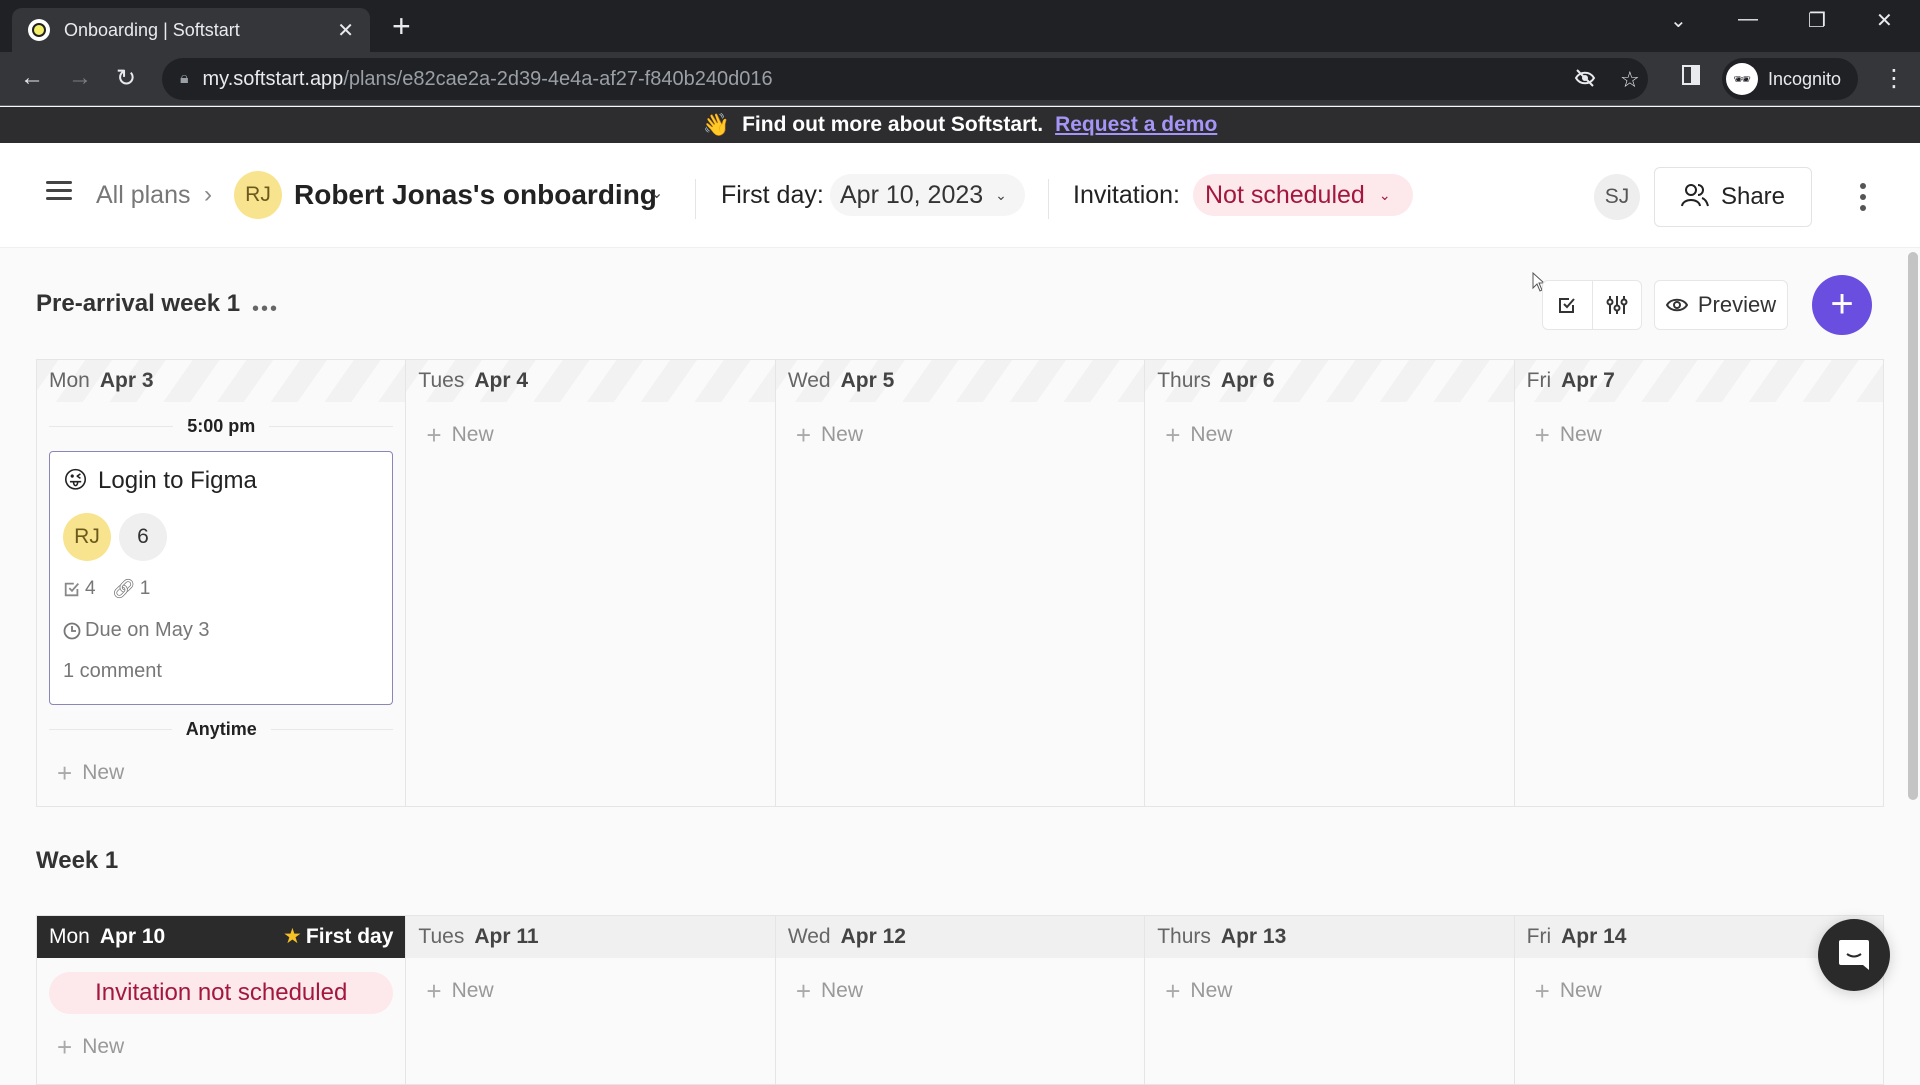  I want to click on close-window-button: ✕, so click(1884, 20).